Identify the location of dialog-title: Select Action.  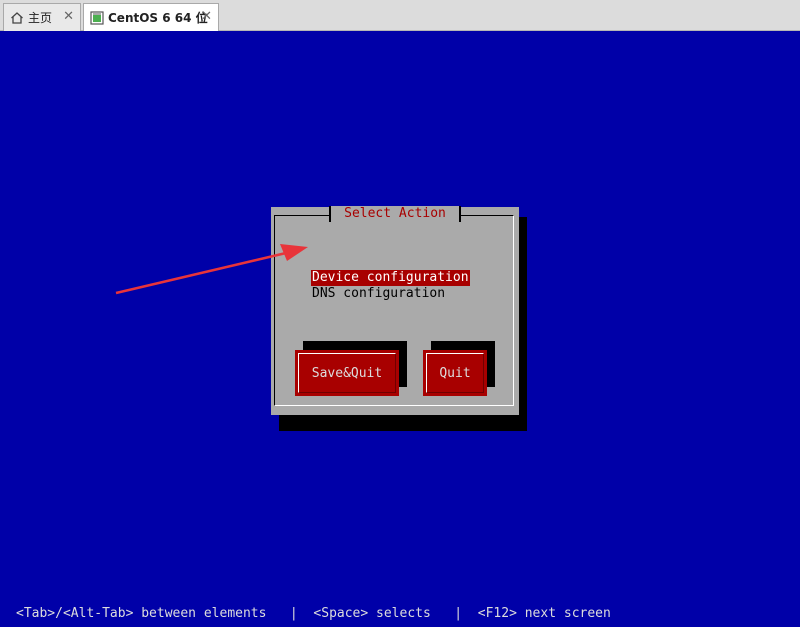
(395, 214).